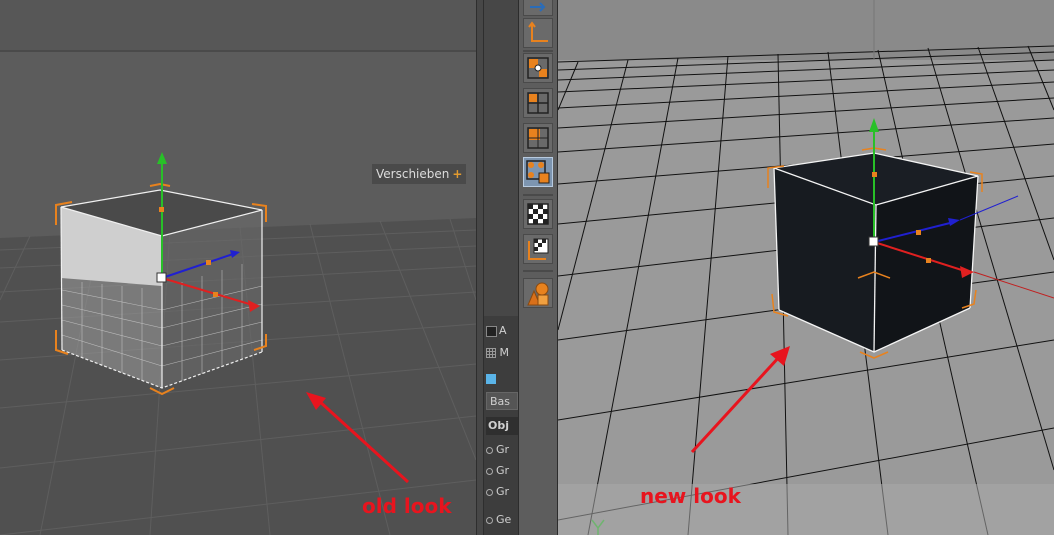  Describe the element at coordinates (538, 267) in the screenshot. I see `mode-toolbar` at that location.